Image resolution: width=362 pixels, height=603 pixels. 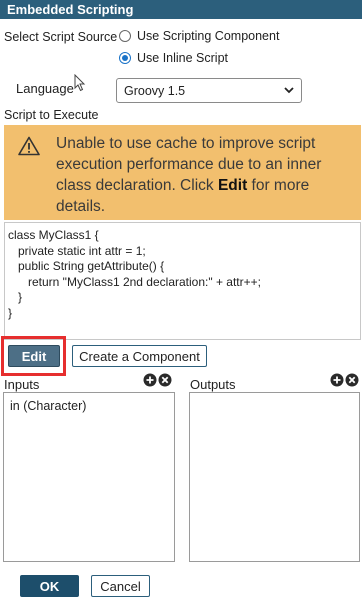 I want to click on language-selected-value: Groovy 1.5, so click(x=155, y=91).